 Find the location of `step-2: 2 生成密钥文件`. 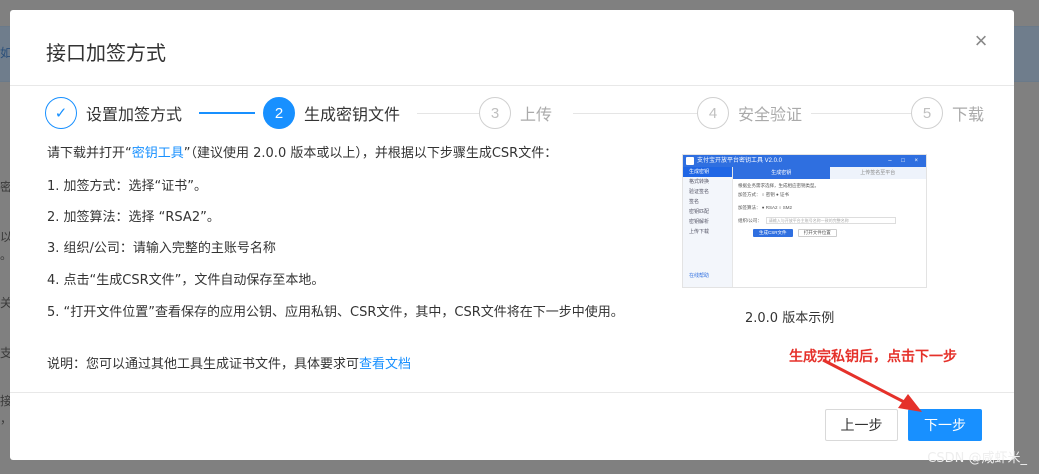

step-2: 2 生成密钥文件 is located at coordinates (331, 113).